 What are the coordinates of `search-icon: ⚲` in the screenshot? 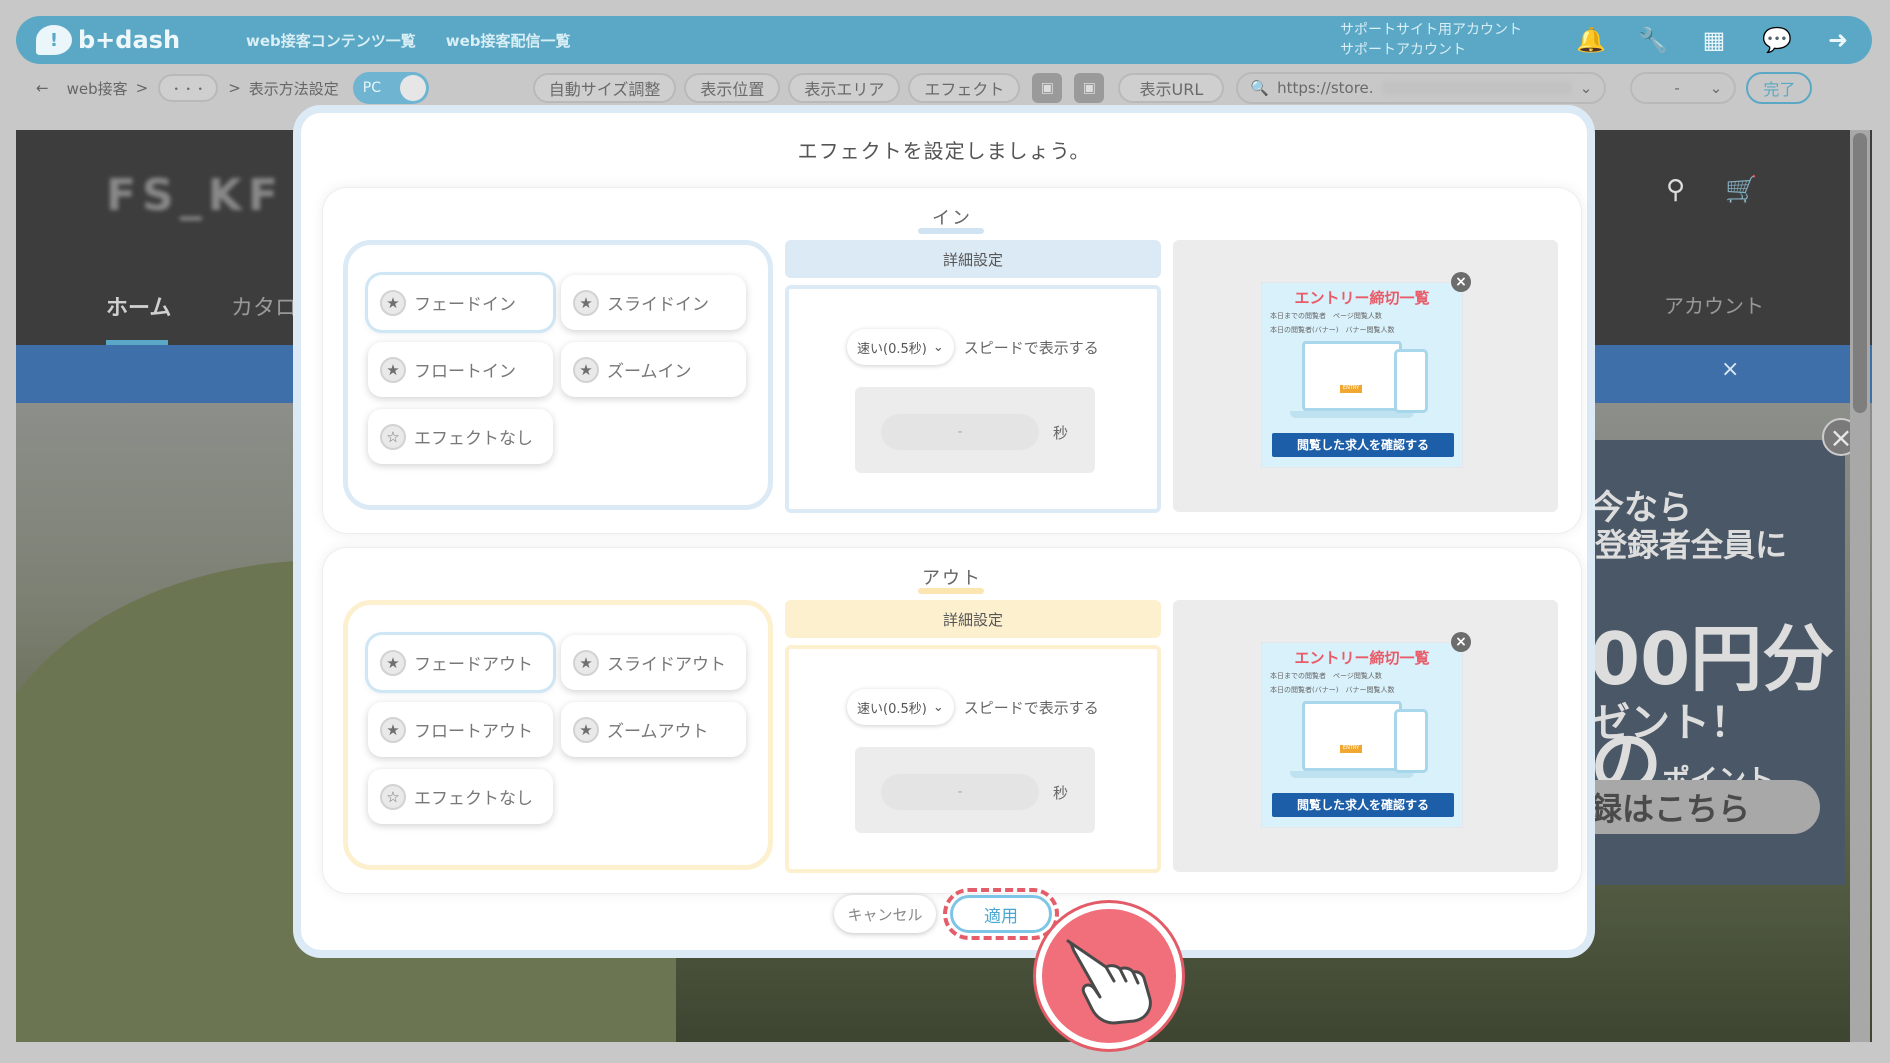 It's located at (1676, 190).